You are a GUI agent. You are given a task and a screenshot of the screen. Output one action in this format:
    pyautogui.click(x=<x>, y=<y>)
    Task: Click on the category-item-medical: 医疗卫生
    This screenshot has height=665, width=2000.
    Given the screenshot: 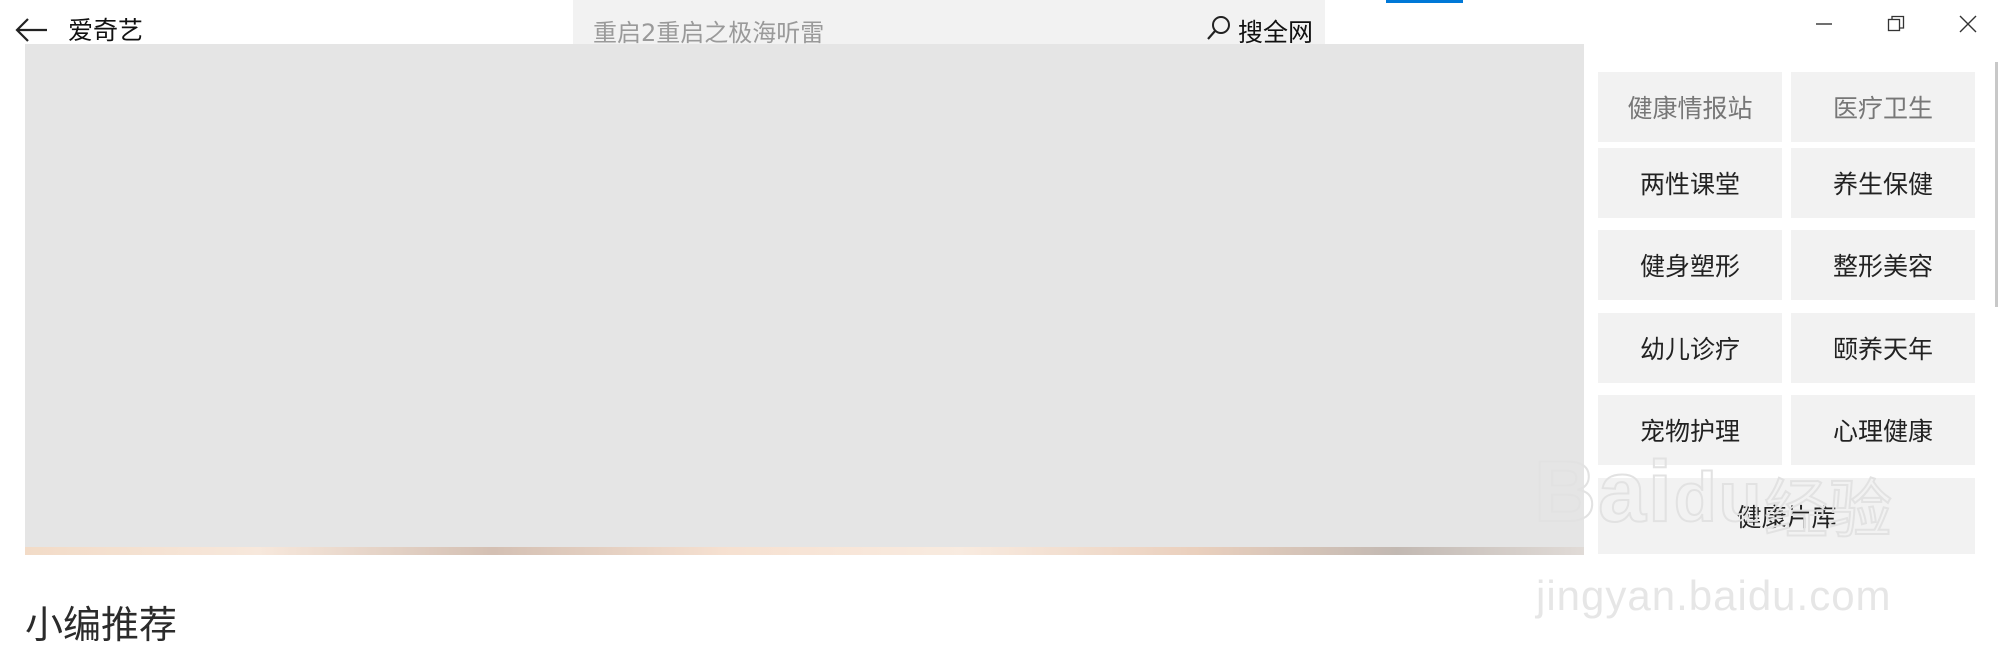 What is the action you would take?
    pyautogui.click(x=1883, y=107)
    